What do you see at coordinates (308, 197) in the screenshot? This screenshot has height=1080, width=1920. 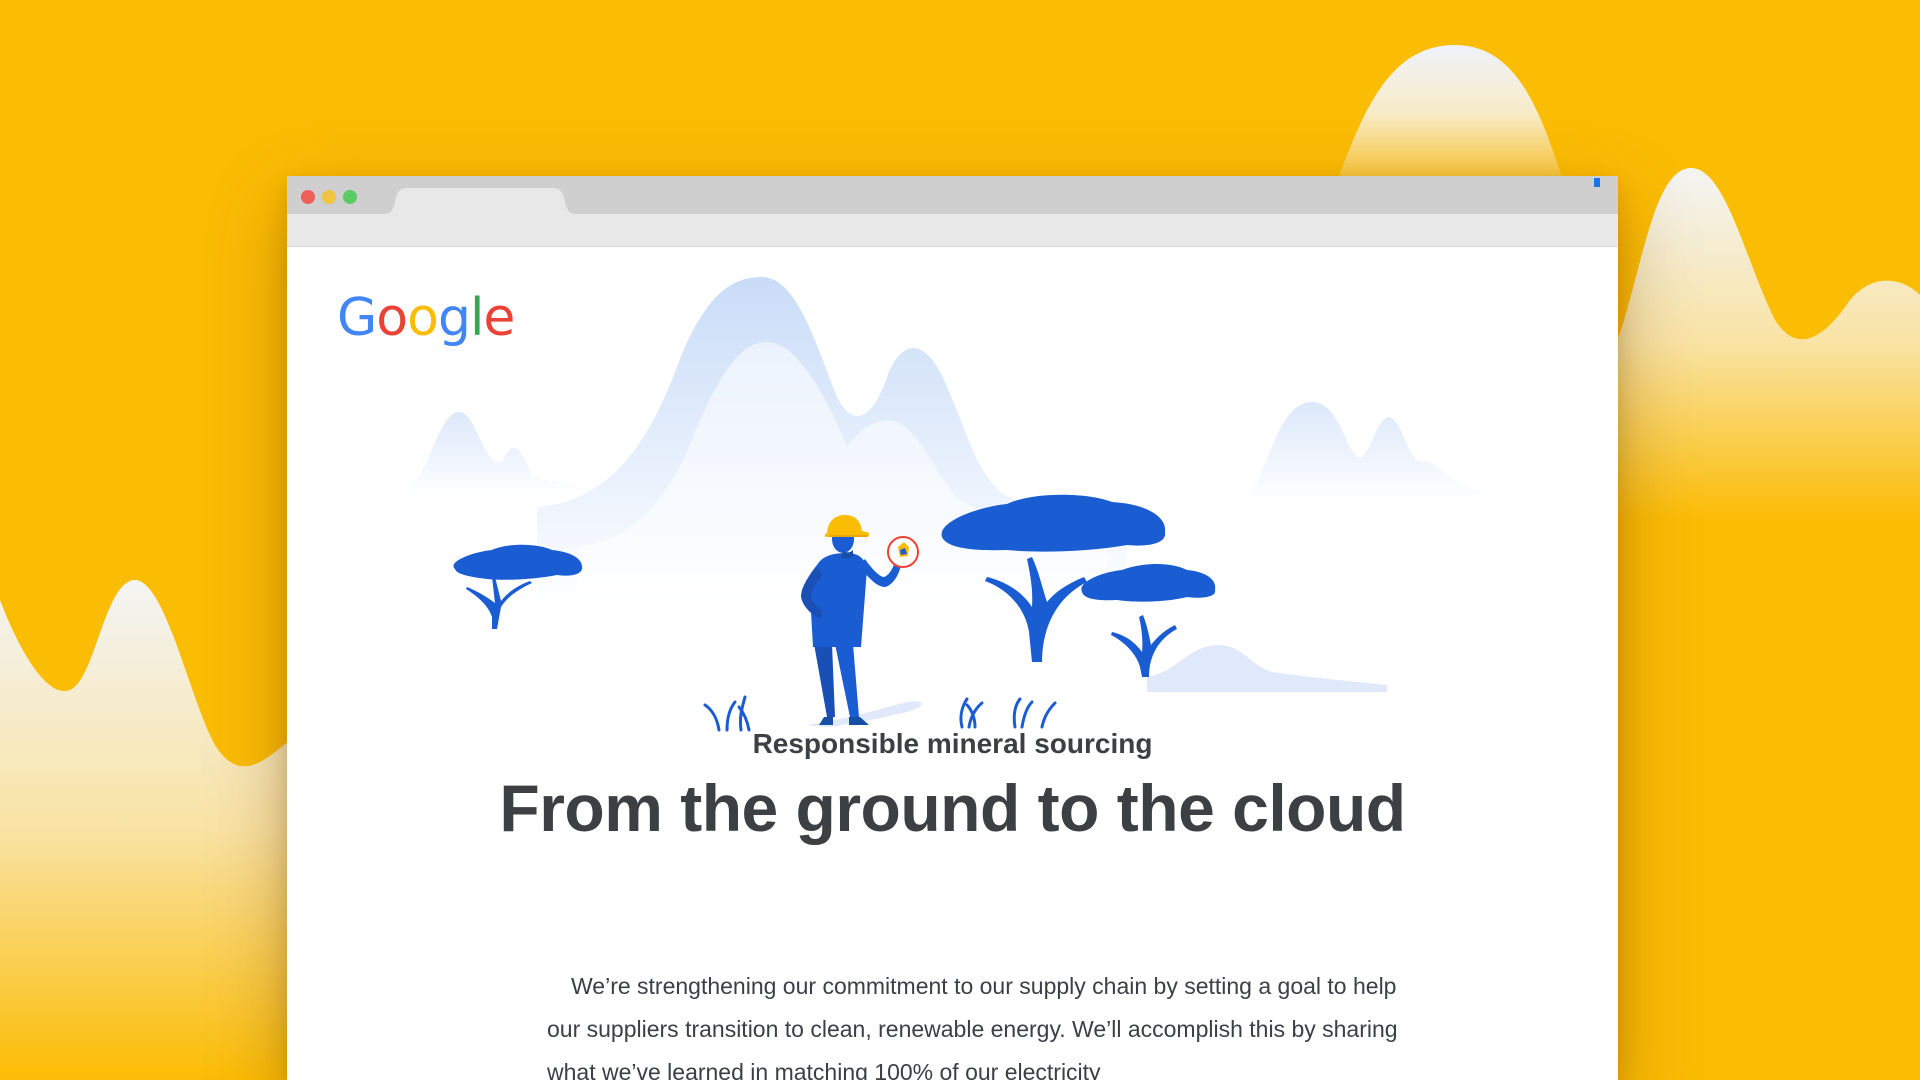 I see `close-window-button` at bounding box center [308, 197].